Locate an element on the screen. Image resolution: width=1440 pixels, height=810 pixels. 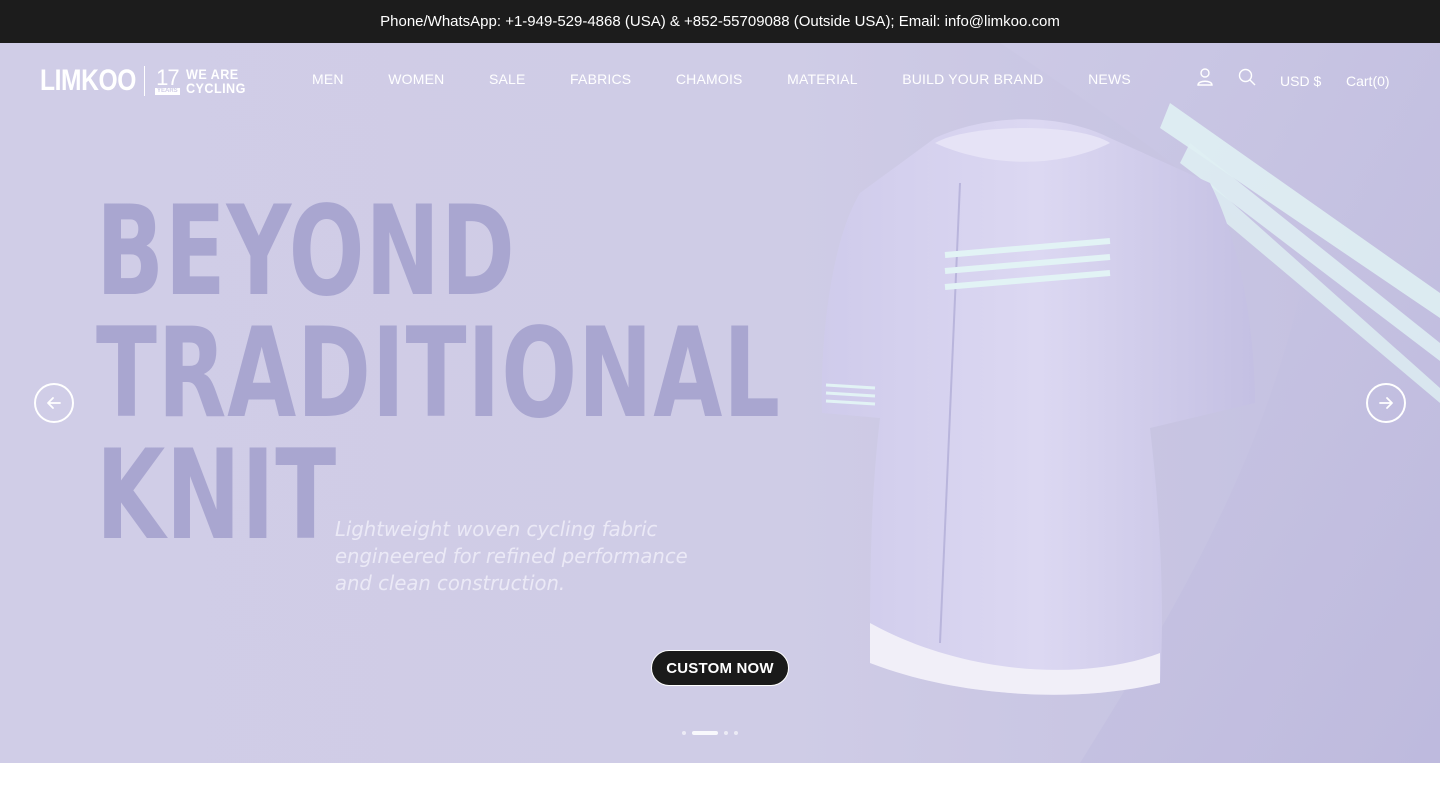
page-body-start is located at coordinates (720, 786).